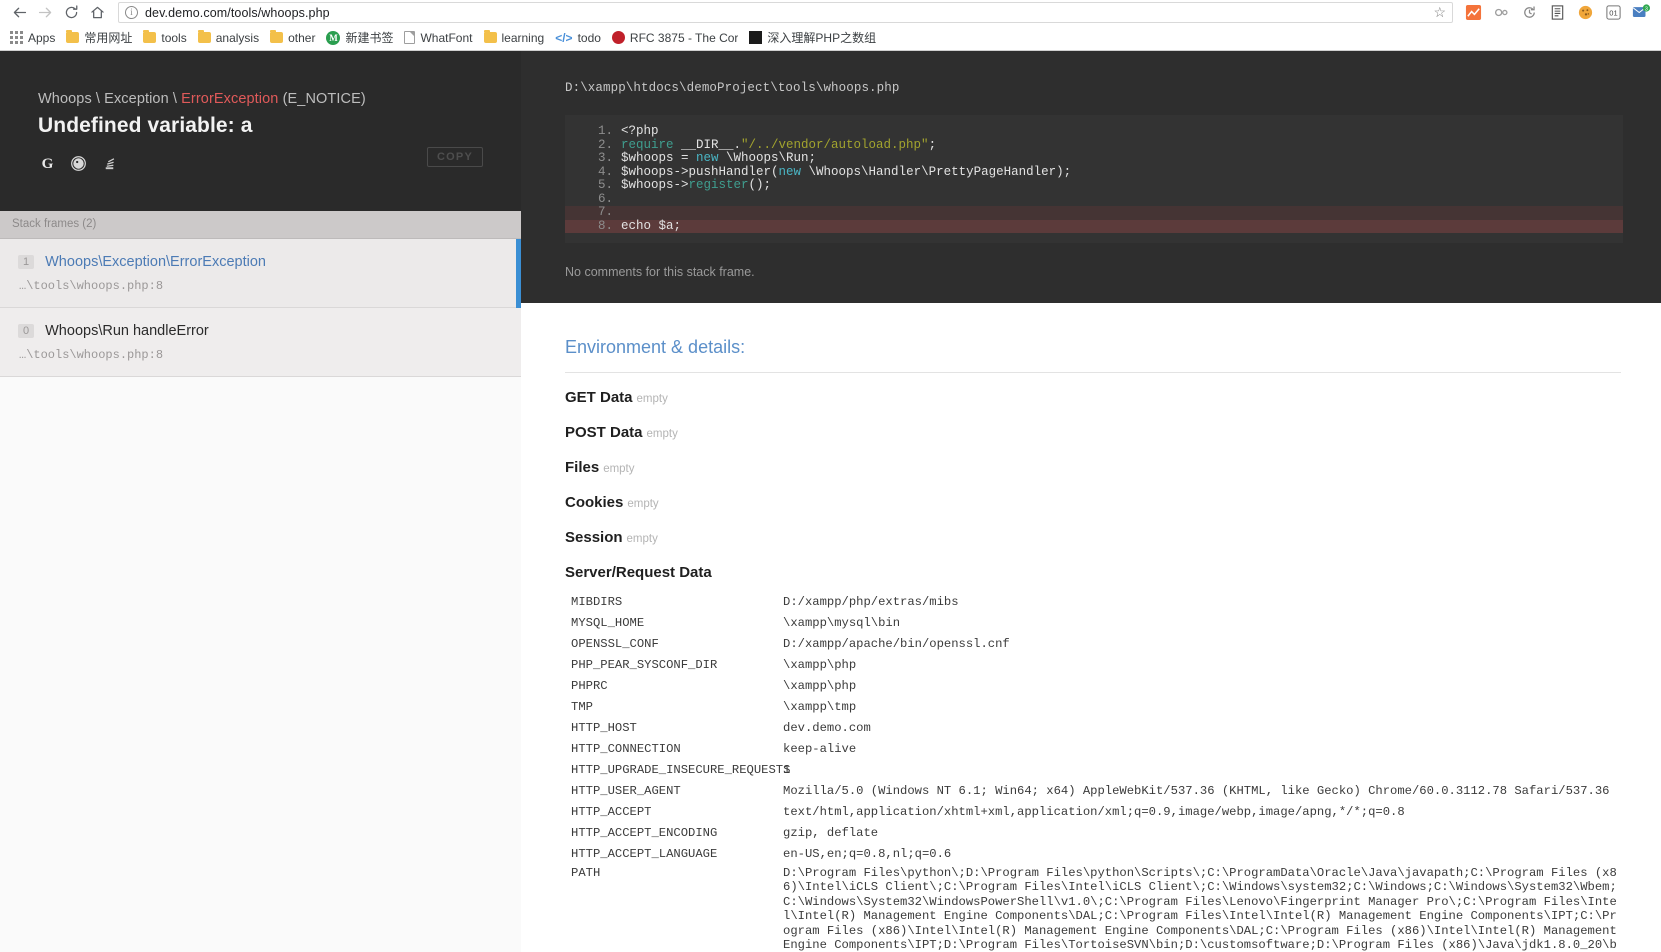 This screenshot has height=952, width=1661. I want to click on code-line-number: 8., so click(605, 225).